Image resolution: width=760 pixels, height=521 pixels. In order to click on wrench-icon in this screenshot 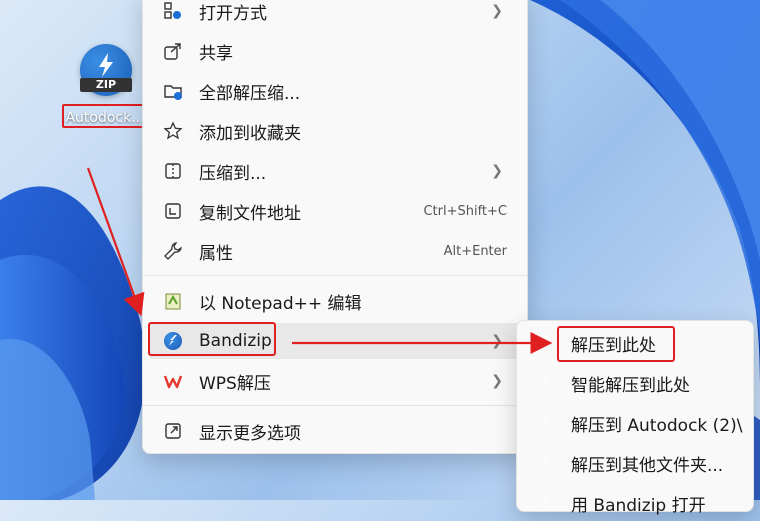, I will do `click(173, 251)`.